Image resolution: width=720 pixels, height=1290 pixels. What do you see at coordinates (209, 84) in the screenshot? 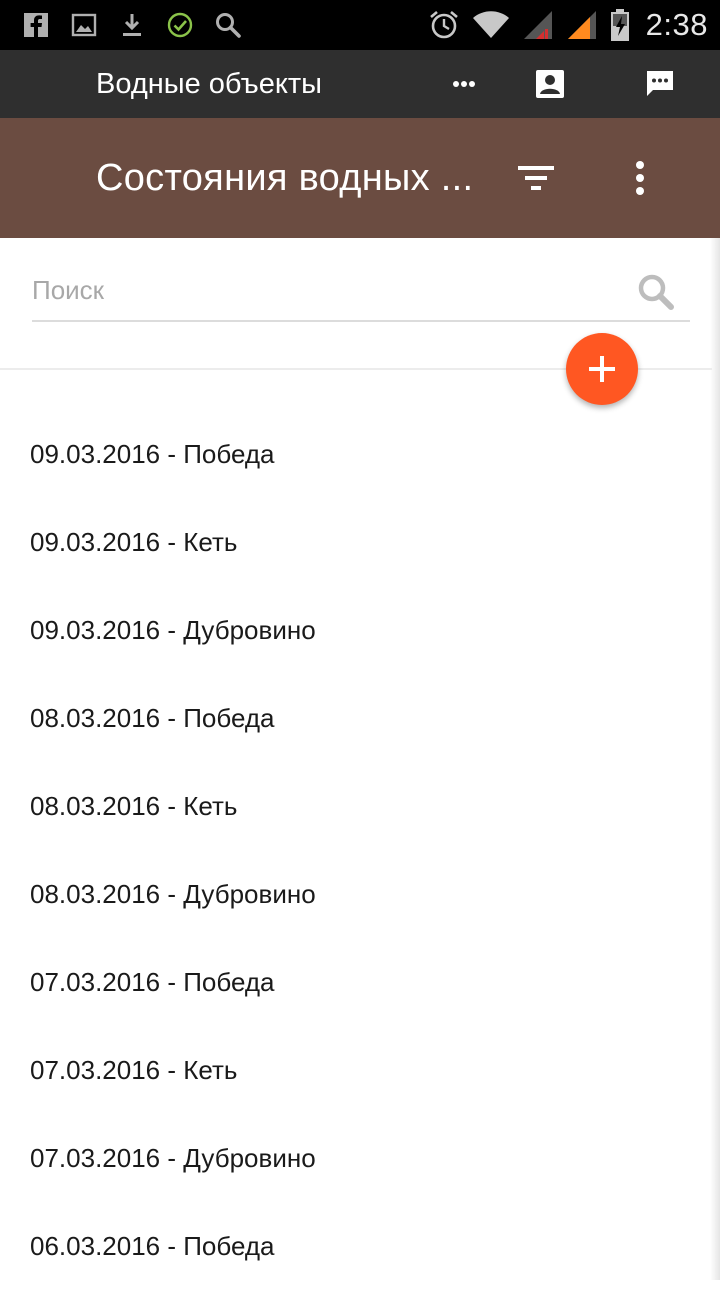
I see `app-title: Водные объекты` at bounding box center [209, 84].